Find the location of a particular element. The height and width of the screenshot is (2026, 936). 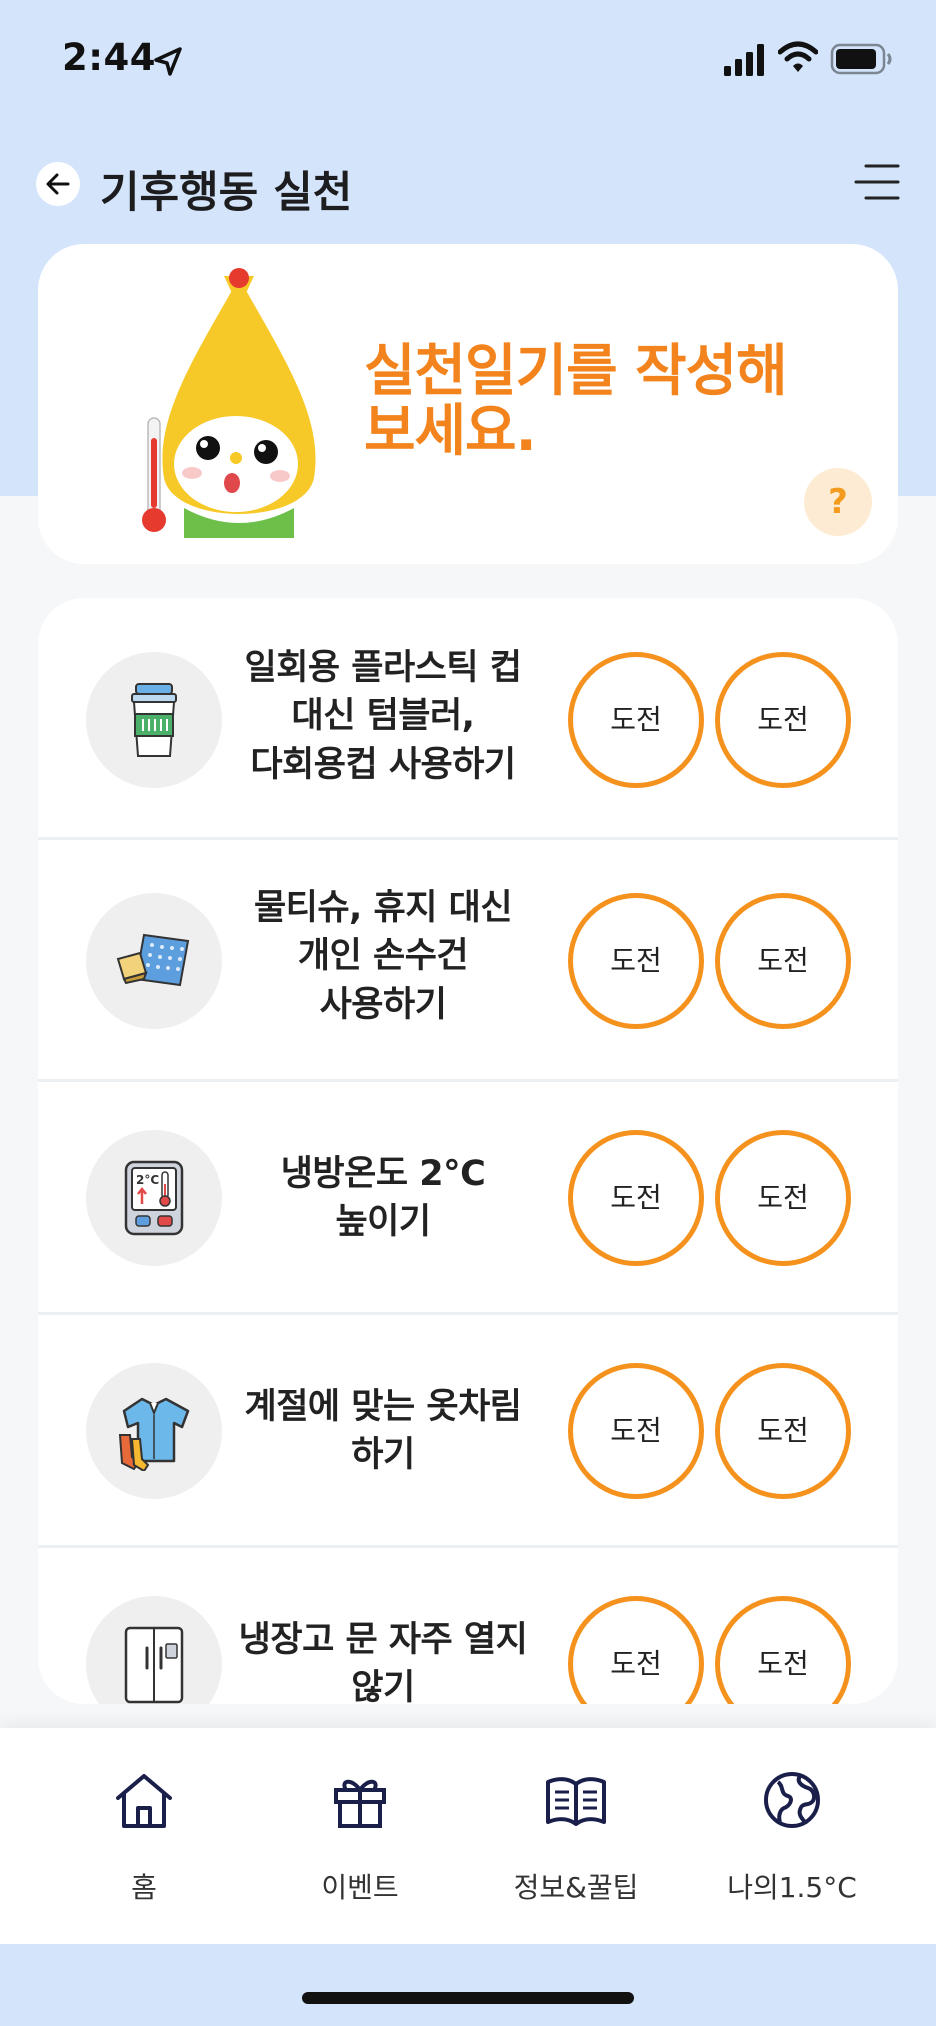

wifi-icon is located at coordinates (798, 56).